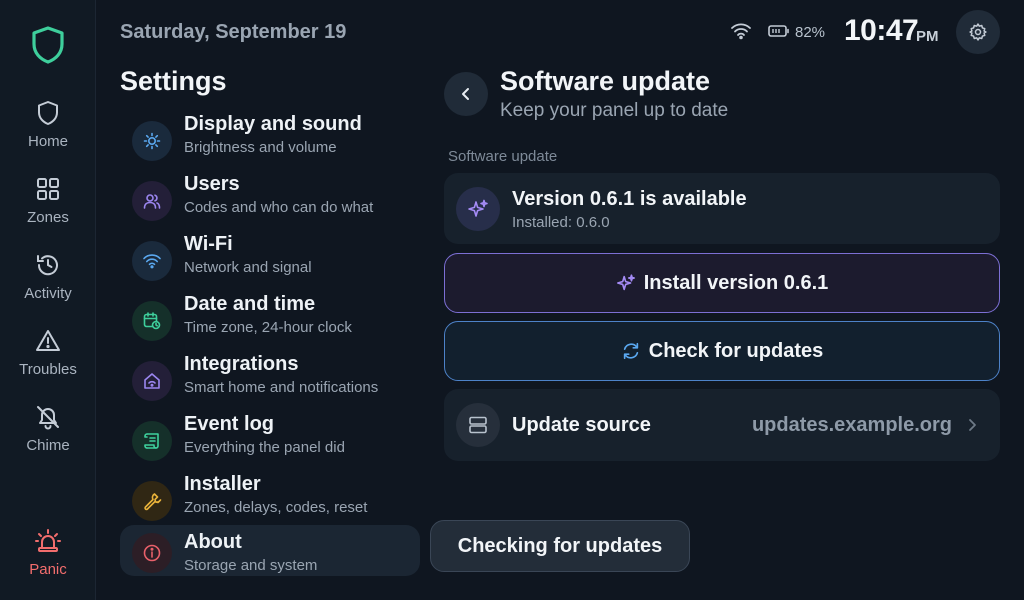  What do you see at coordinates (48, 217) in the screenshot?
I see `nav-zones-label: Zones` at bounding box center [48, 217].